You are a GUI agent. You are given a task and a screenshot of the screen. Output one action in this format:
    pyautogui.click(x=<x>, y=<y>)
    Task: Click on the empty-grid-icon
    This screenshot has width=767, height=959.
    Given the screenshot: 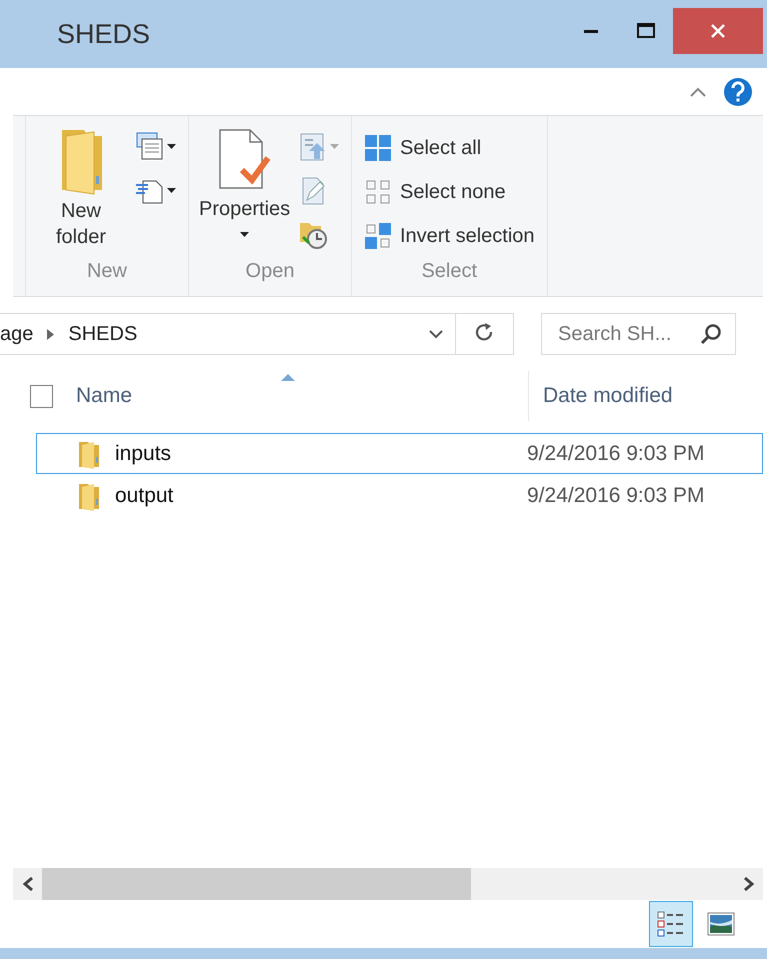 What is the action you would take?
    pyautogui.click(x=378, y=192)
    